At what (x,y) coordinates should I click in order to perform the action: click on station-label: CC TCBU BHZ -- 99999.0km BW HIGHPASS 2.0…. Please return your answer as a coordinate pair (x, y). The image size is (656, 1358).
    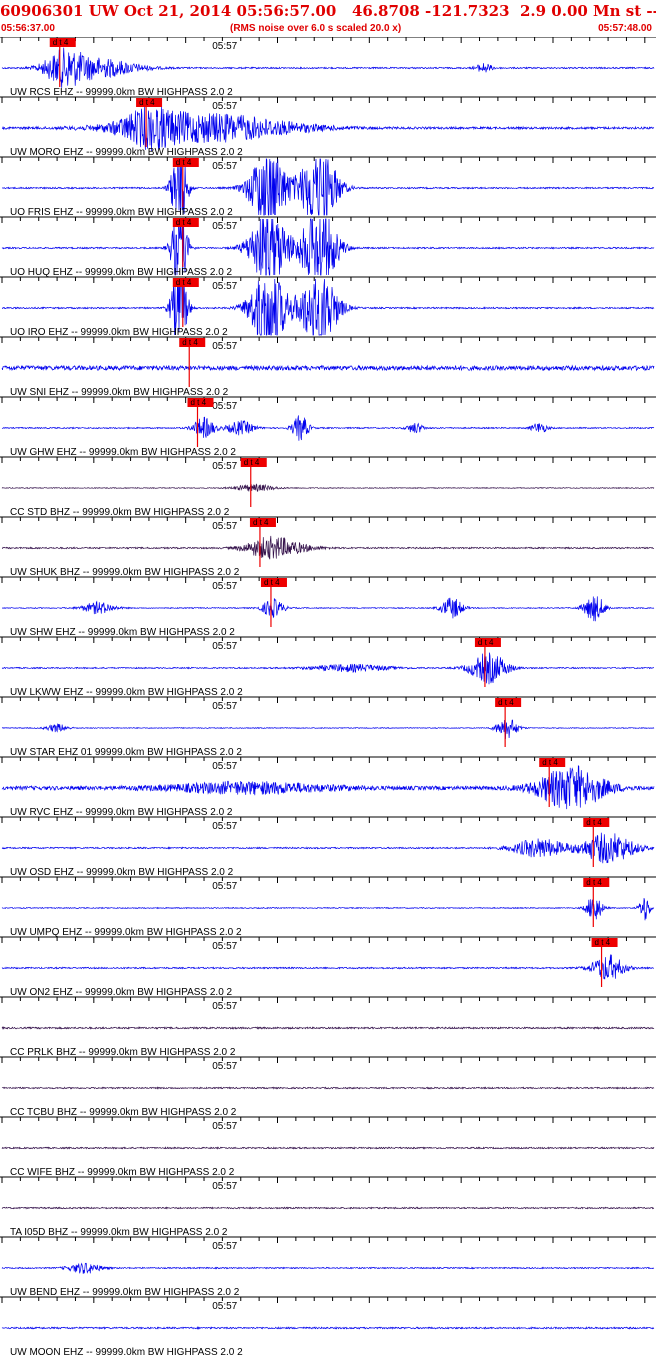
    Looking at the image, I should click on (123, 1112).